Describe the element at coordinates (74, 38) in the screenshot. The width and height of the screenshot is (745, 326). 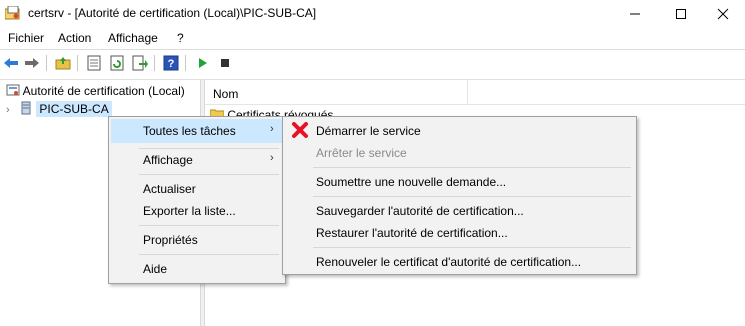
I see `menu-action: Action` at that location.